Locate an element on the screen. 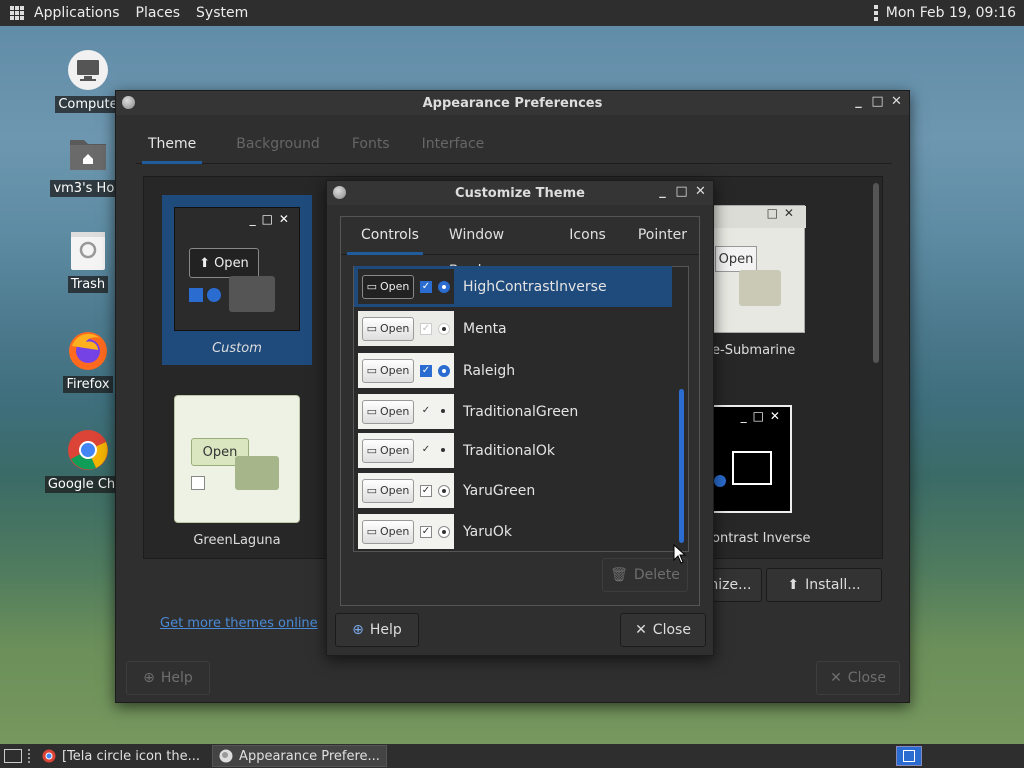  install-icon: ⬆ is located at coordinates (793, 585).